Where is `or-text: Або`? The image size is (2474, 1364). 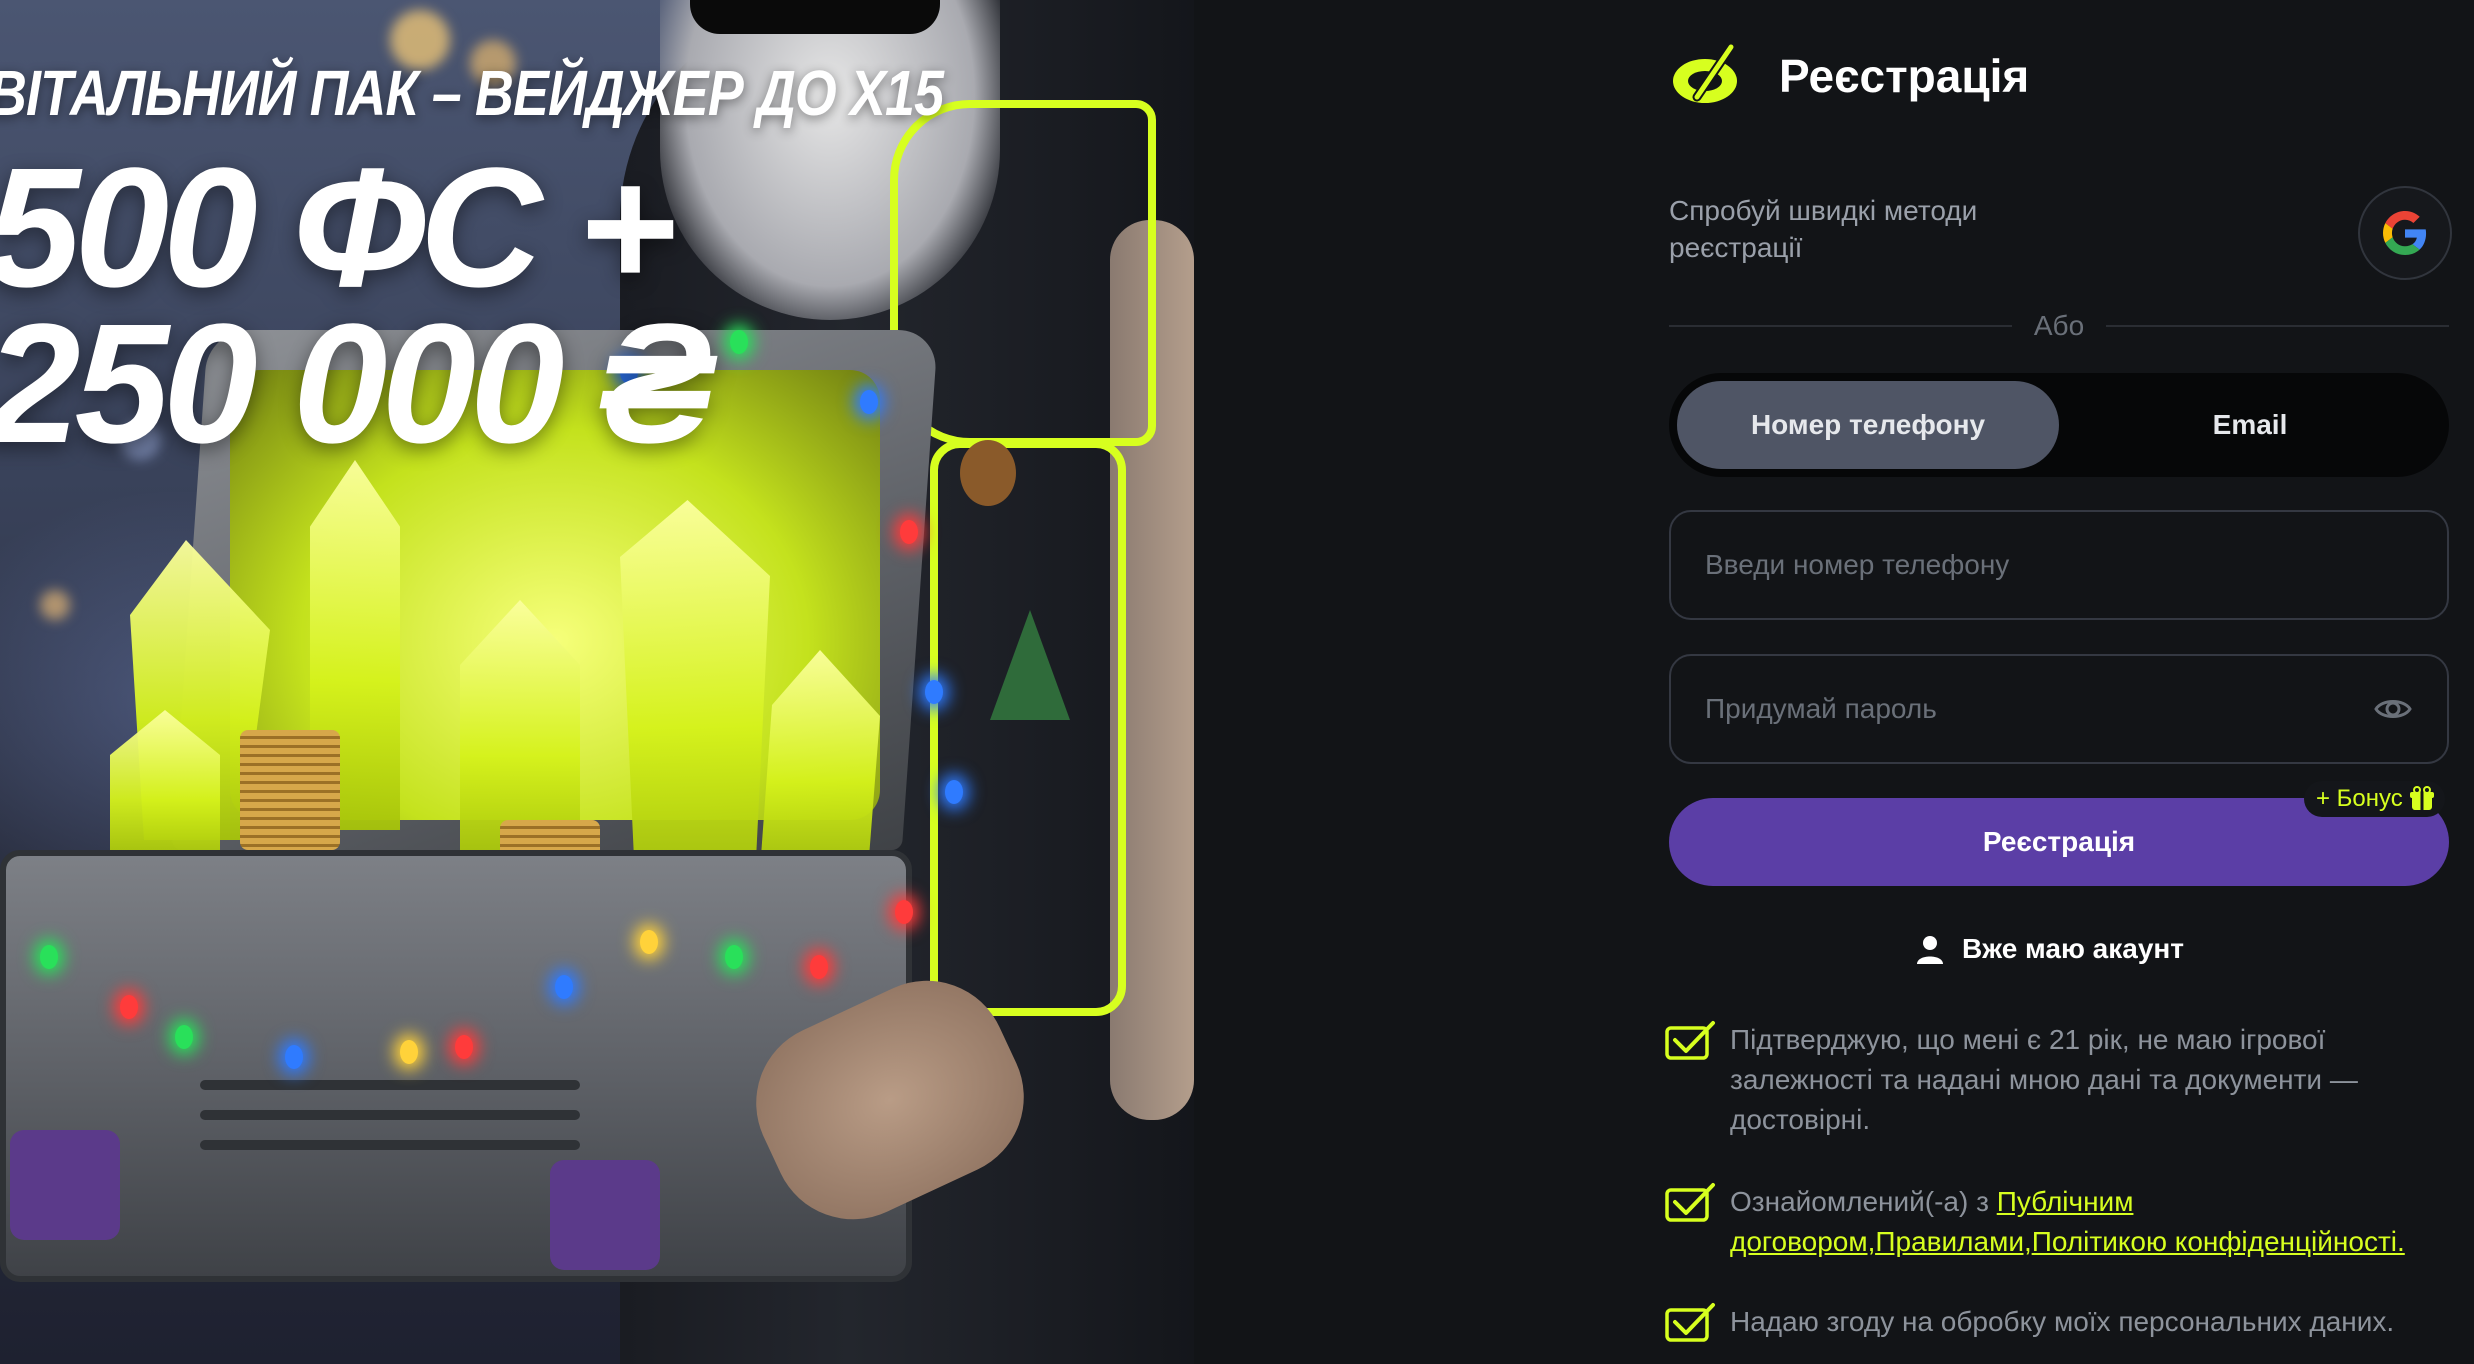
or-text: Або is located at coordinates (2059, 325).